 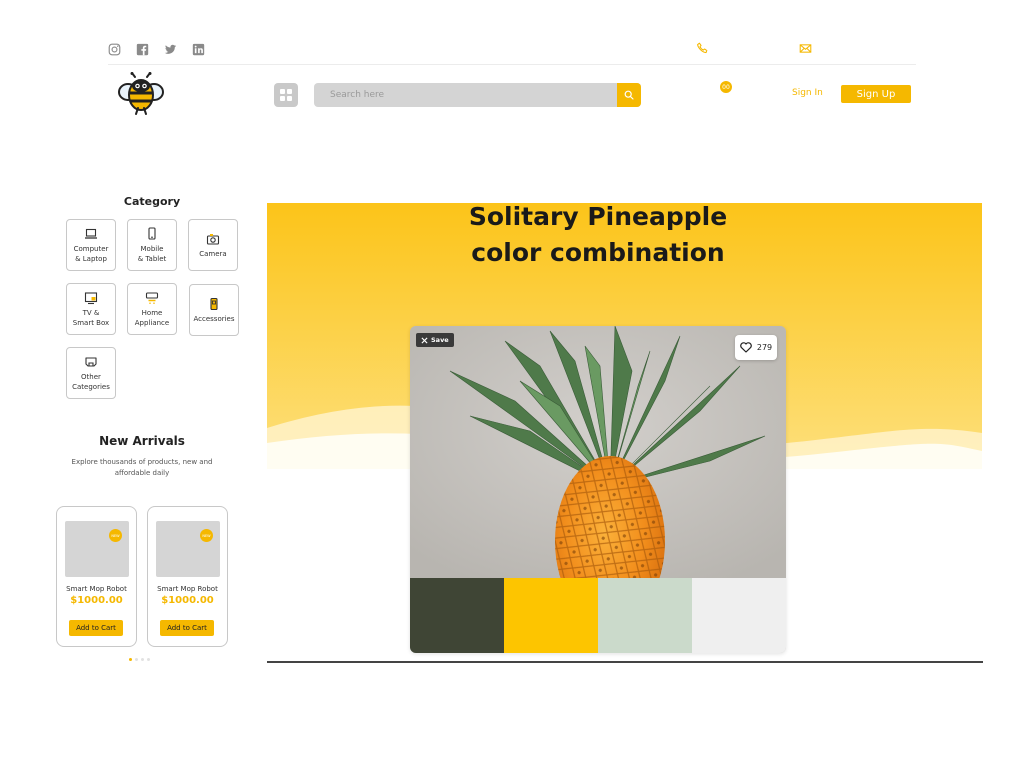 I want to click on social-links, so click(x=156, y=49).